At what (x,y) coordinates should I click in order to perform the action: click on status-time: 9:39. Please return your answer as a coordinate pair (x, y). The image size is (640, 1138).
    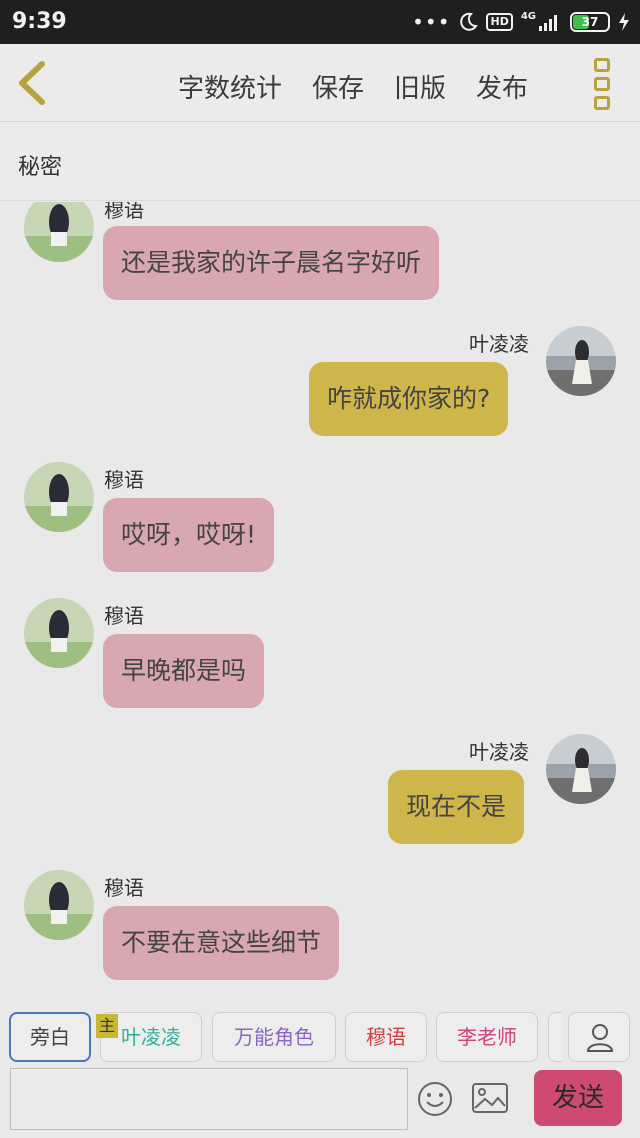
    Looking at the image, I should click on (39, 21).